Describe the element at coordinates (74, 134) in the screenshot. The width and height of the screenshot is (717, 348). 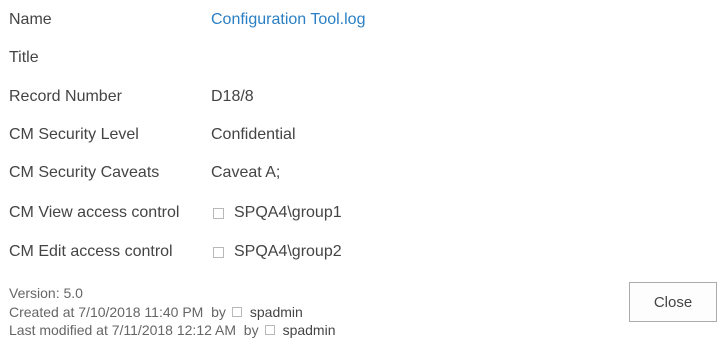
I see `security-level-label: CM Security Level` at that location.